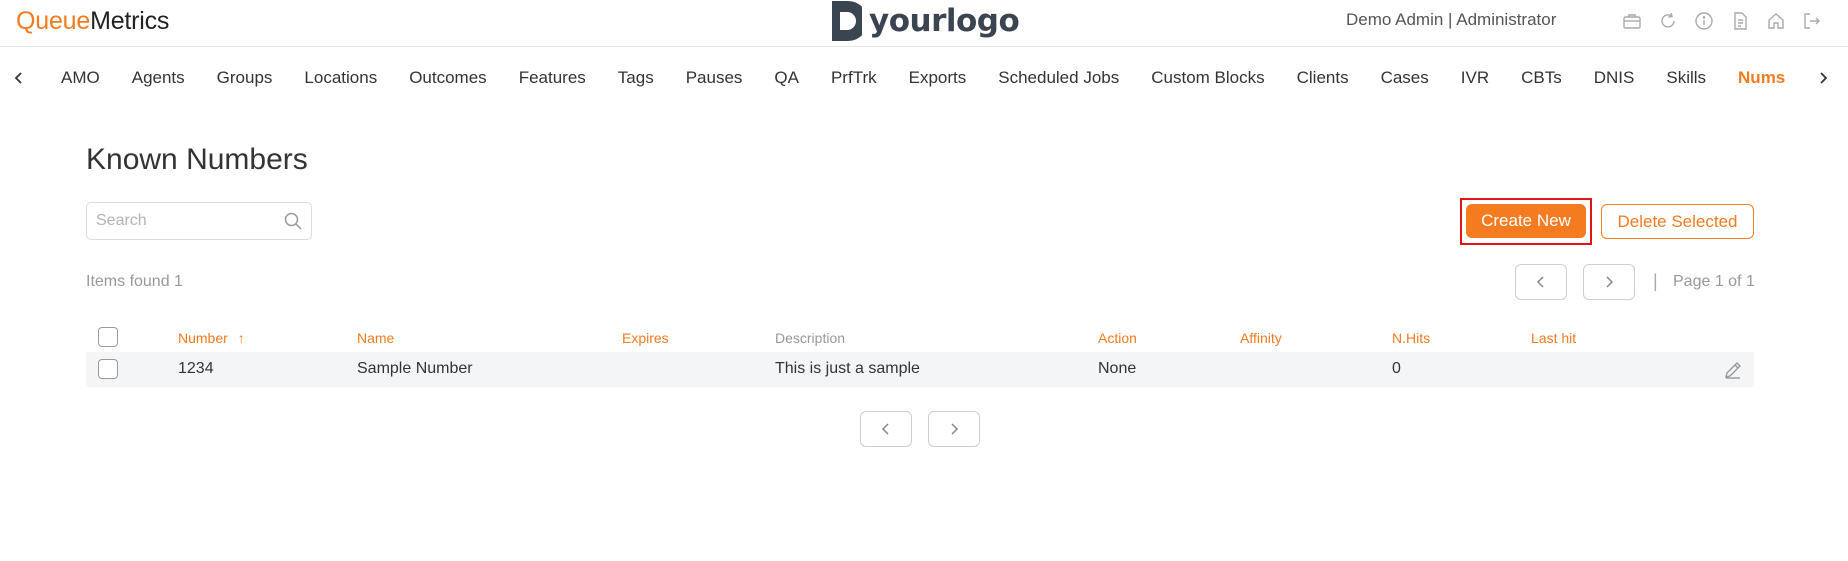 The image size is (1848, 561). What do you see at coordinates (1733, 370) in the screenshot?
I see `edit-icon` at bounding box center [1733, 370].